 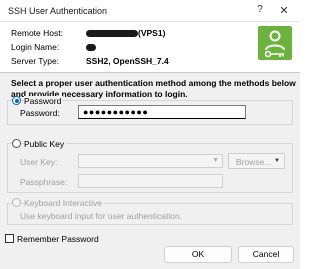 I want to click on window-title: SSH User Authentication, so click(x=58, y=11).